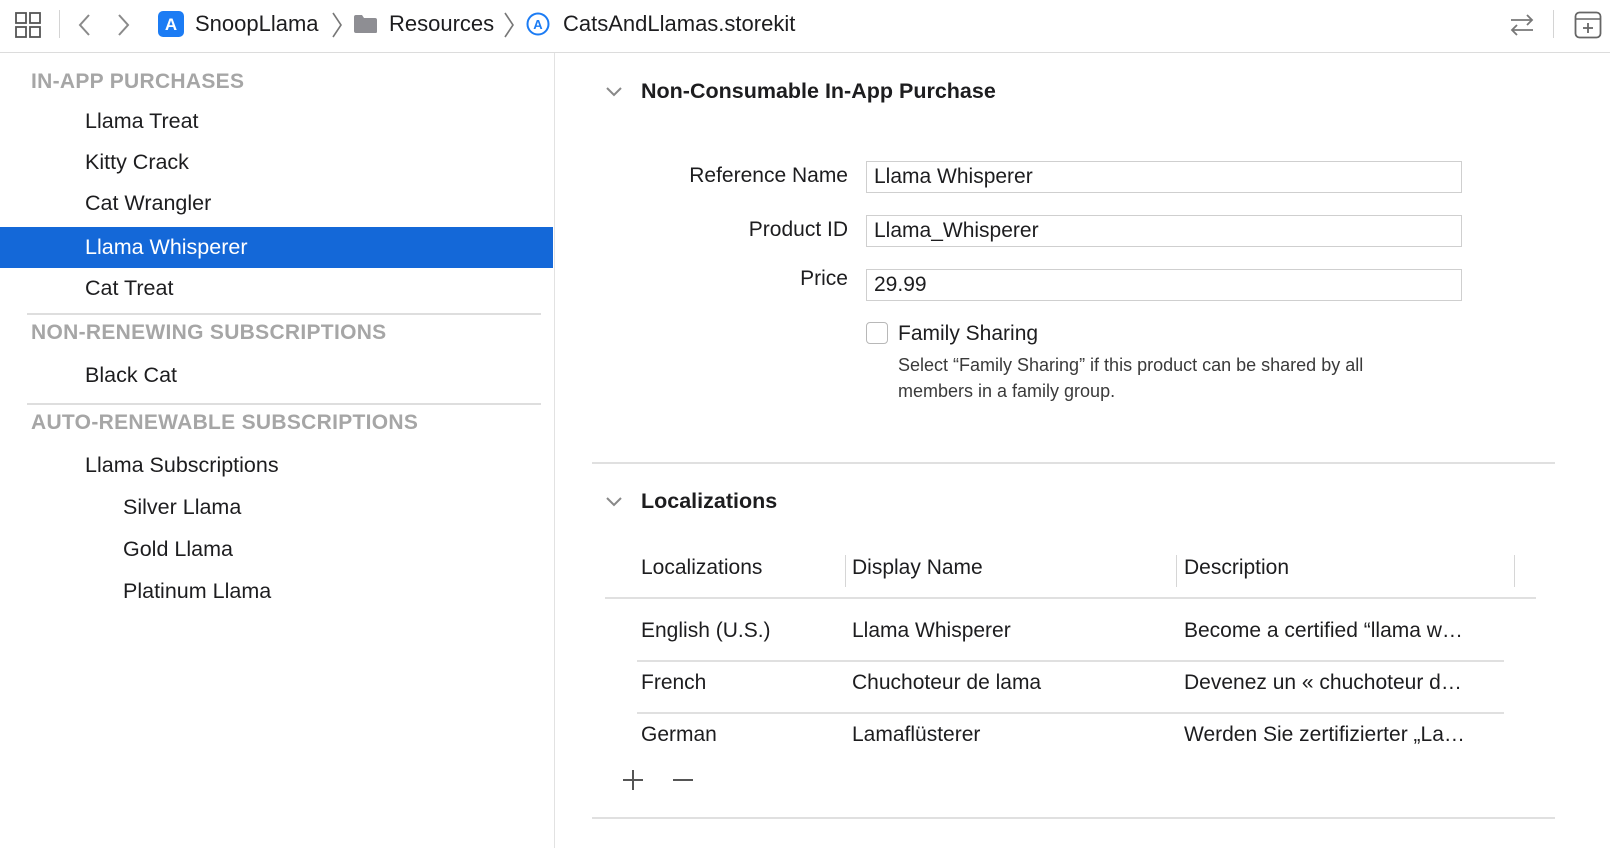 The height and width of the screenshot is (848, 1610). Describe the element at coordinates (709, 501) in the screenshot. I see `section-title-localizations: Localizations` at that location.